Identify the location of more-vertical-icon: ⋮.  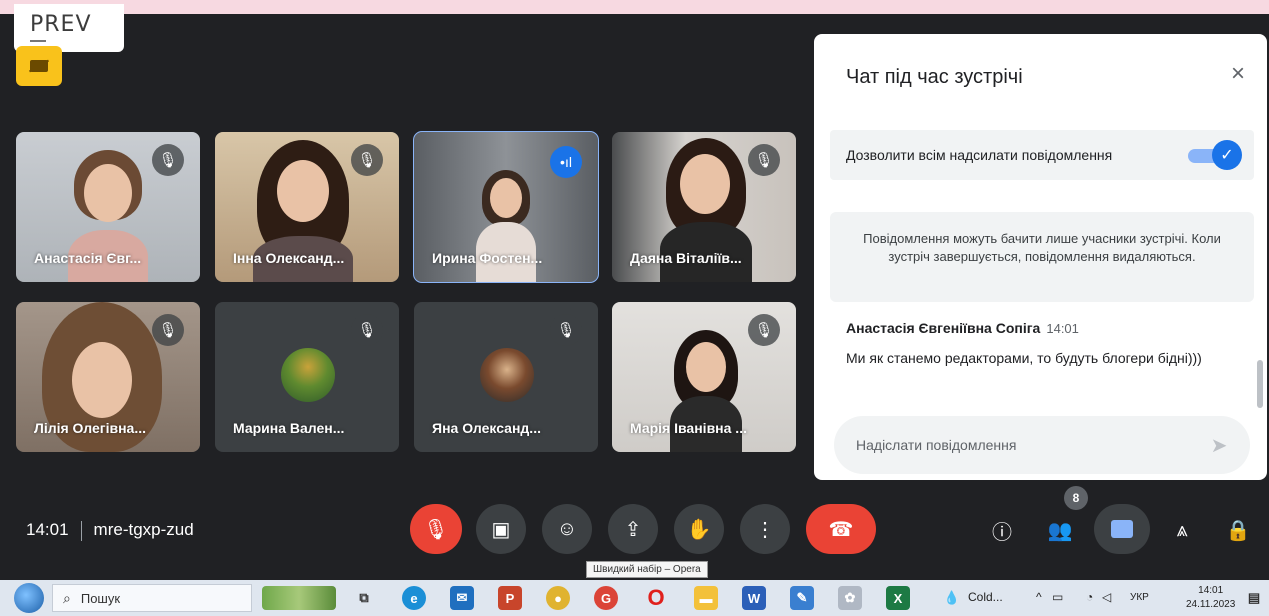
(765, 529).